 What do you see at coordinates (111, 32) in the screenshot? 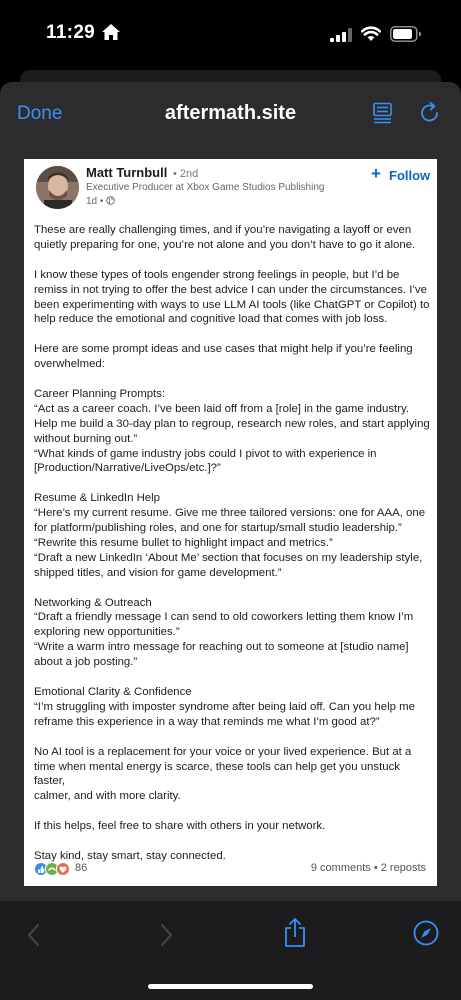
I see `home-icon` at bounding box center [111, 32].